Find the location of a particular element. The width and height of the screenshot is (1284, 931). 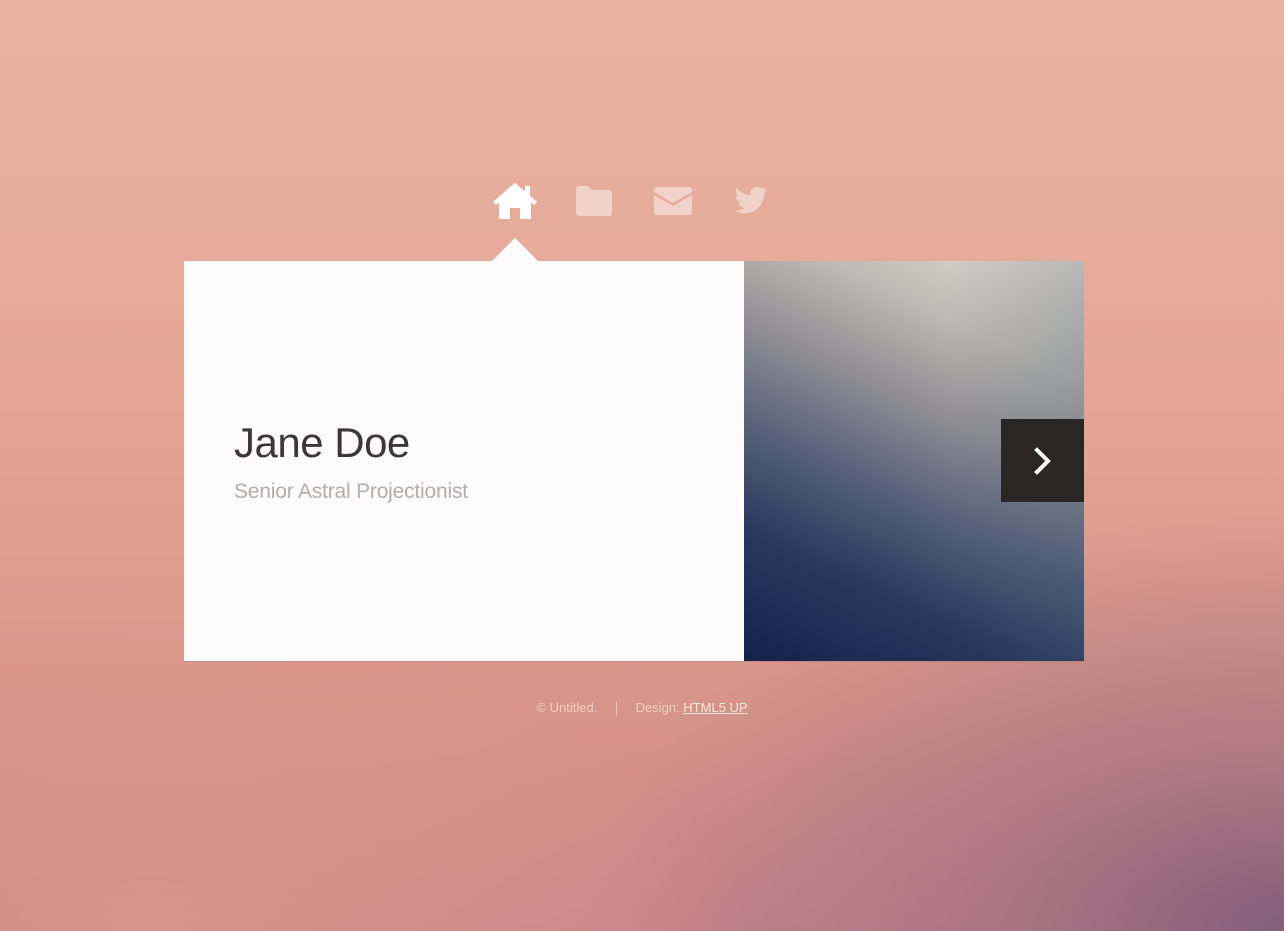

mail-icon is located at coordinates (673, 201).